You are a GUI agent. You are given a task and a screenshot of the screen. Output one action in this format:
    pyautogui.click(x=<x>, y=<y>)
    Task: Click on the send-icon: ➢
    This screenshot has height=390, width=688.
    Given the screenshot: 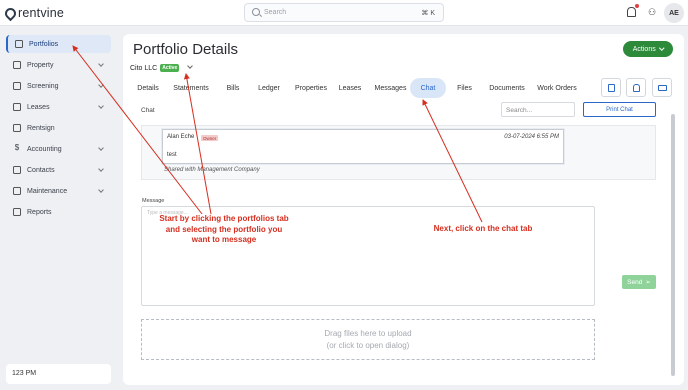 What is the action you would take?
    pyautogui.click(x=648, y=282)
    